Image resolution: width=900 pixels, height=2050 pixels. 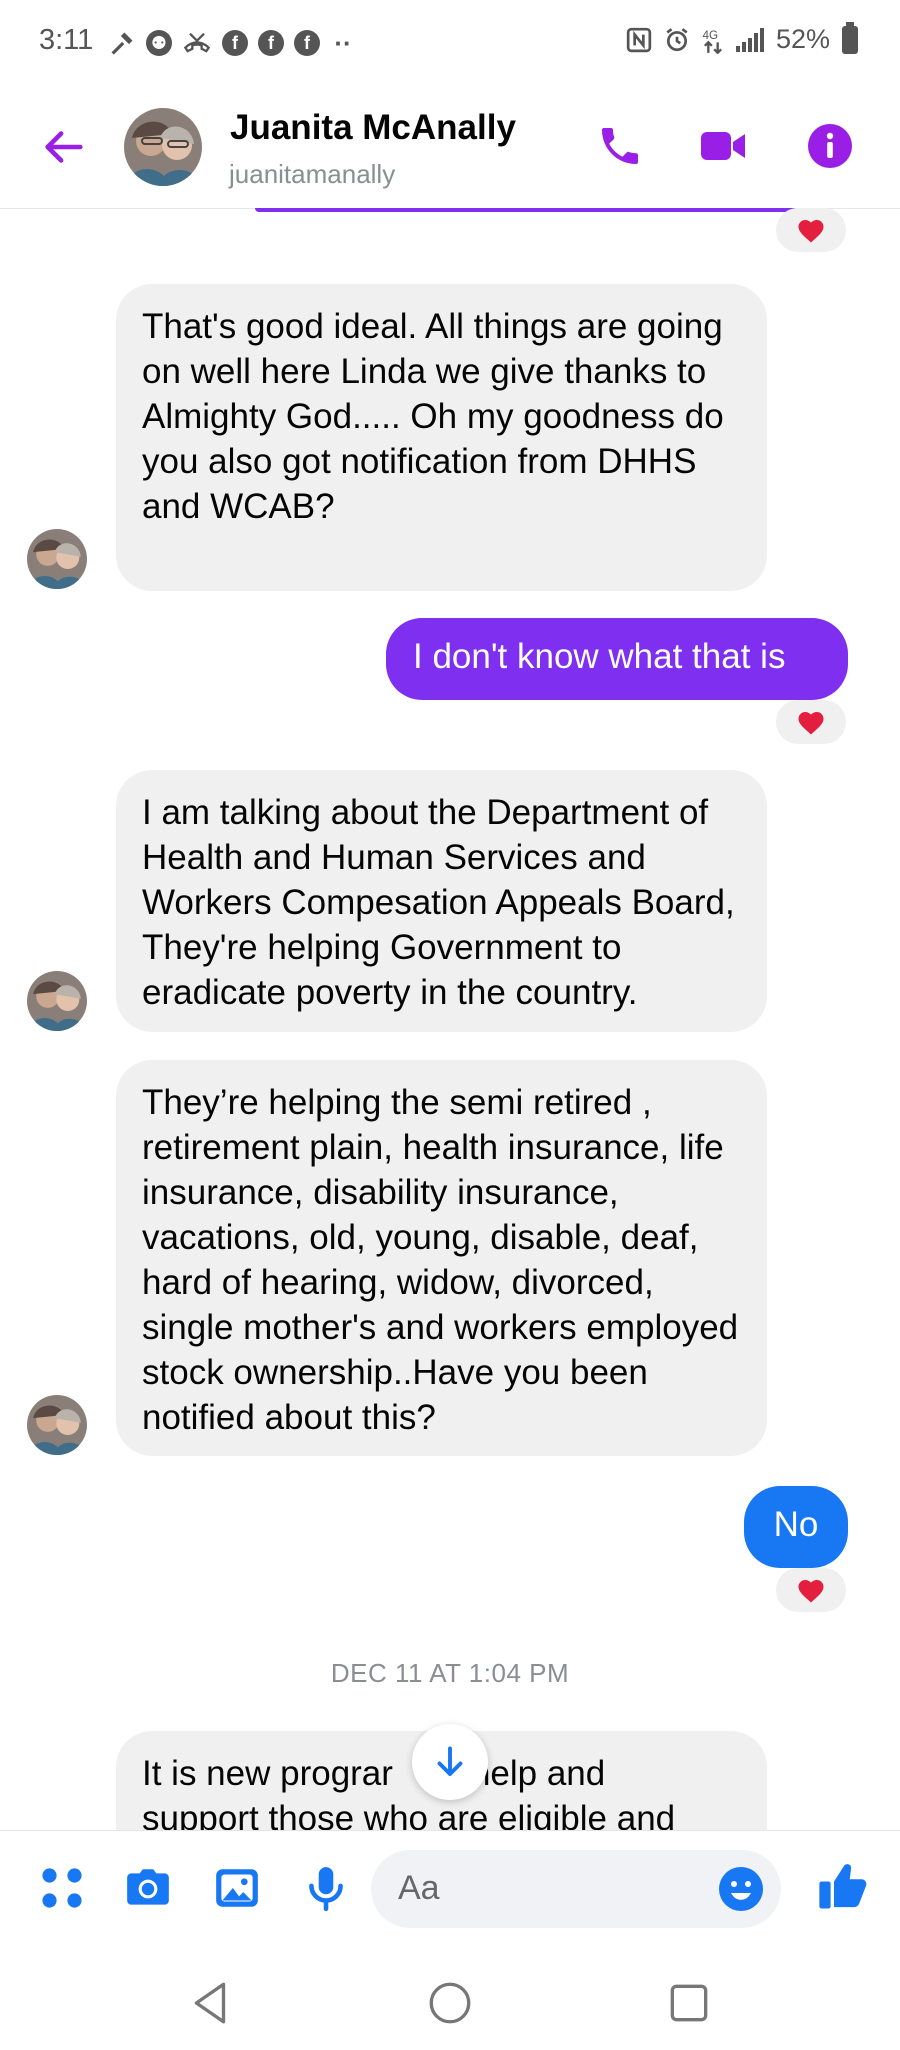 What do you see at coordinates (802, 39) in the screenshot?
I see `battery-percent: 52%` at bounding box center [802, 39].